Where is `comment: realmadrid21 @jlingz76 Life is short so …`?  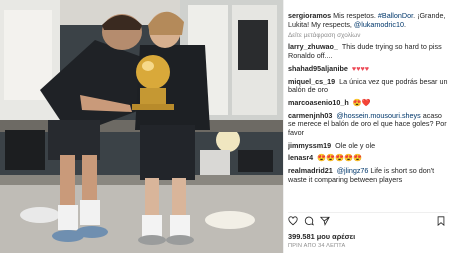 comment: realmadrid21 @jlingz76 Life is short so … is located at coordinates (361, 175).